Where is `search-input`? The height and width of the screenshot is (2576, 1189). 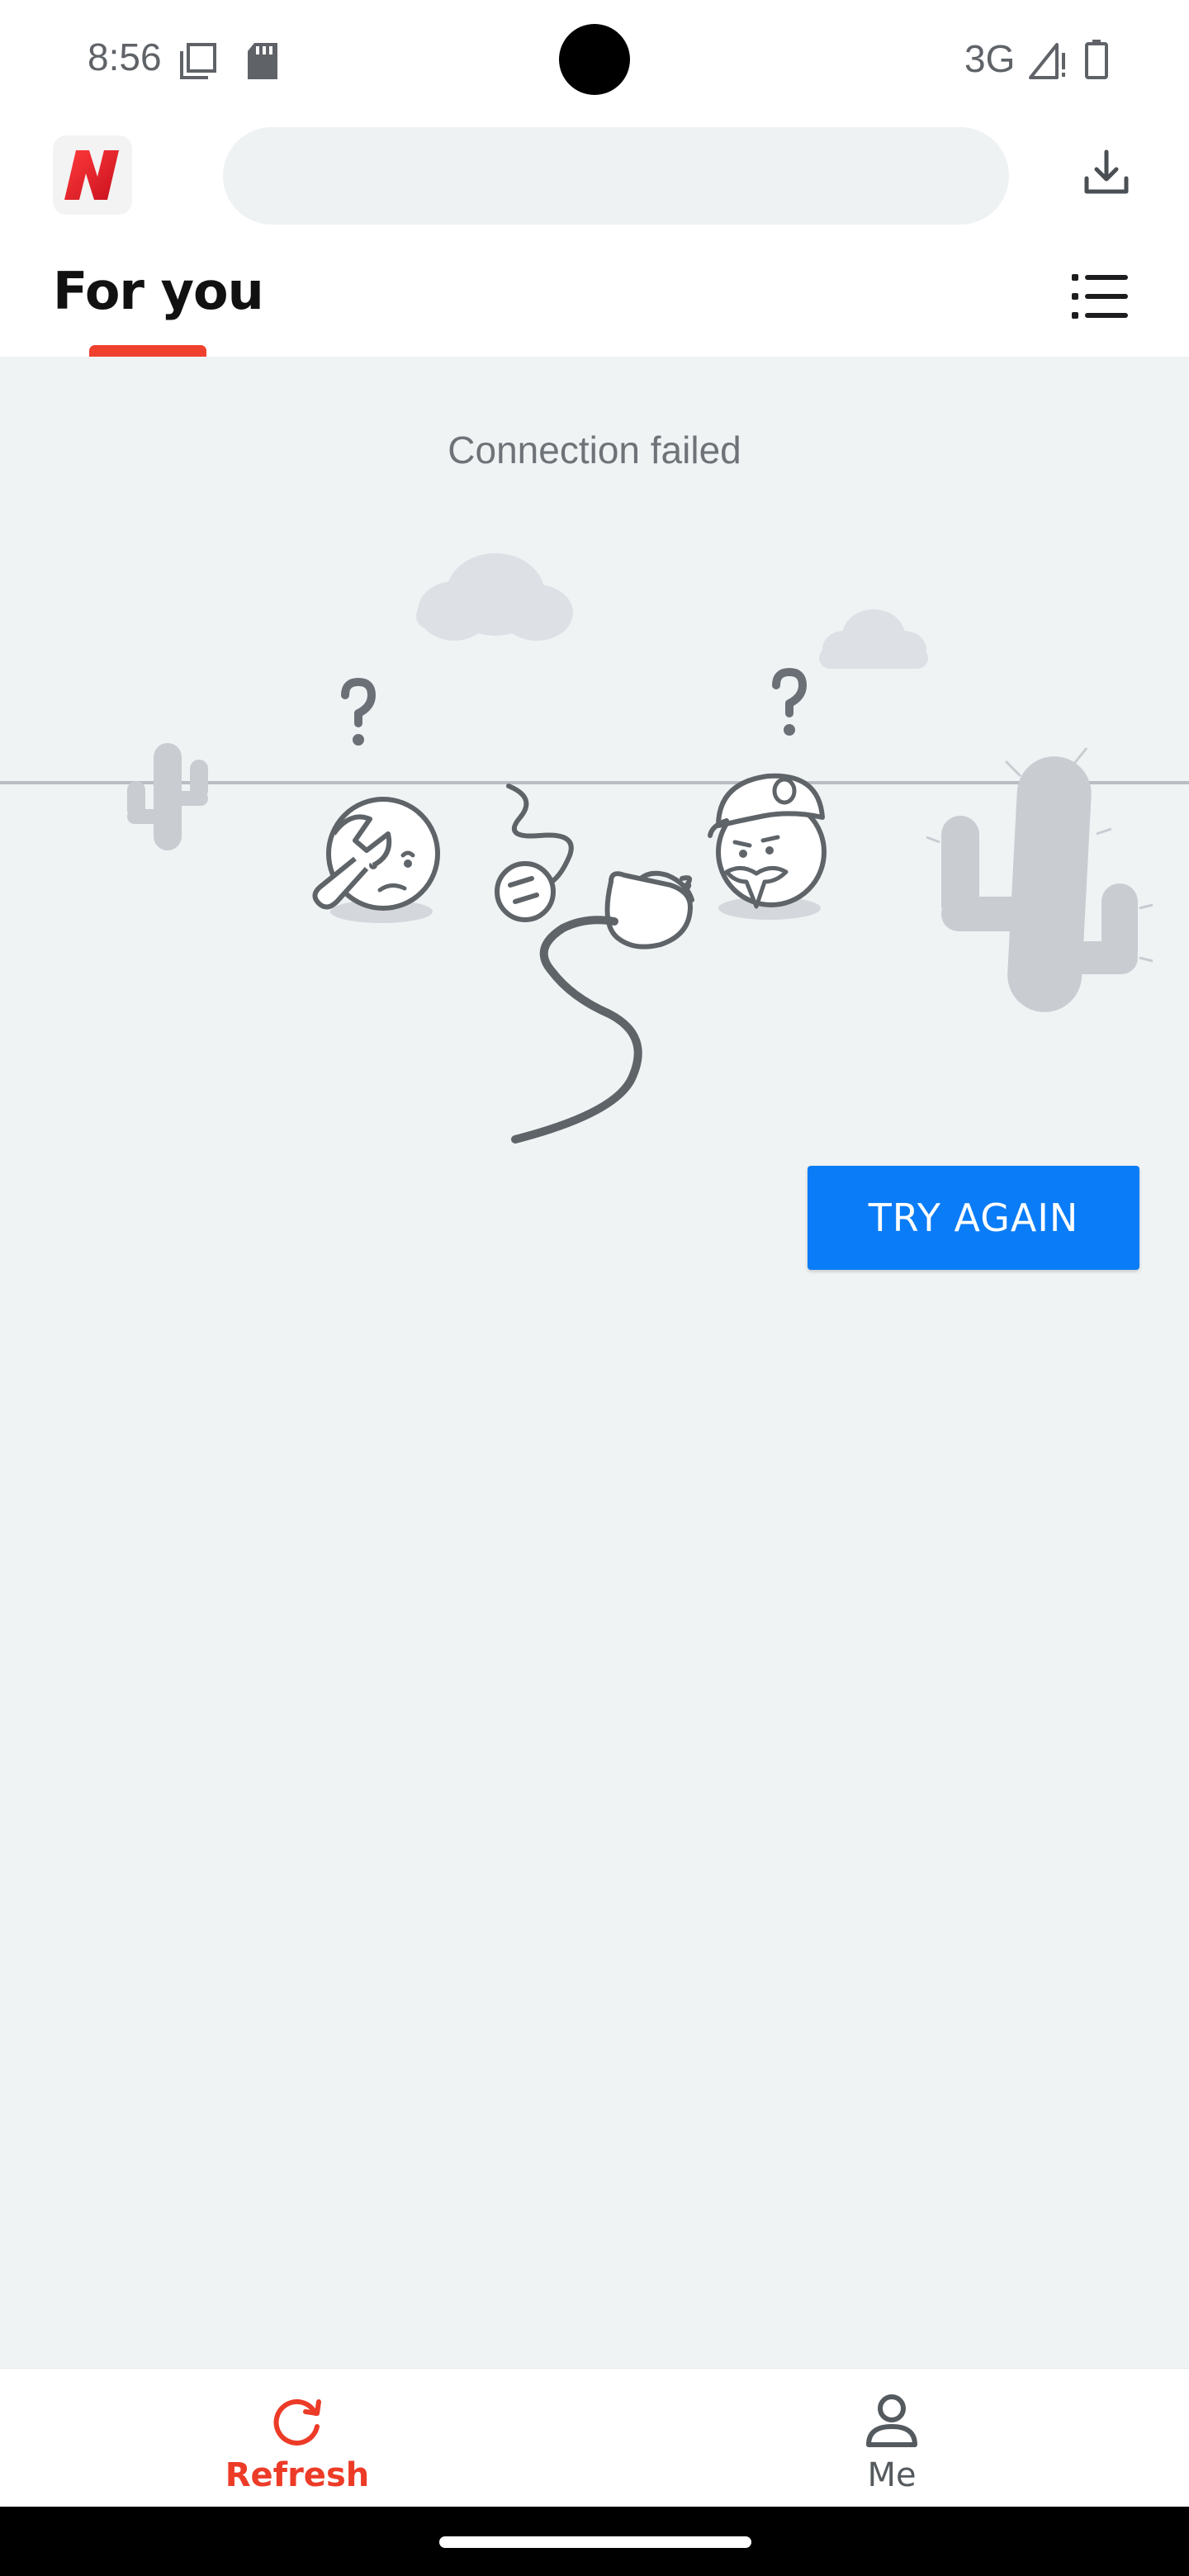
search-input is located at coordinates (616, 176).